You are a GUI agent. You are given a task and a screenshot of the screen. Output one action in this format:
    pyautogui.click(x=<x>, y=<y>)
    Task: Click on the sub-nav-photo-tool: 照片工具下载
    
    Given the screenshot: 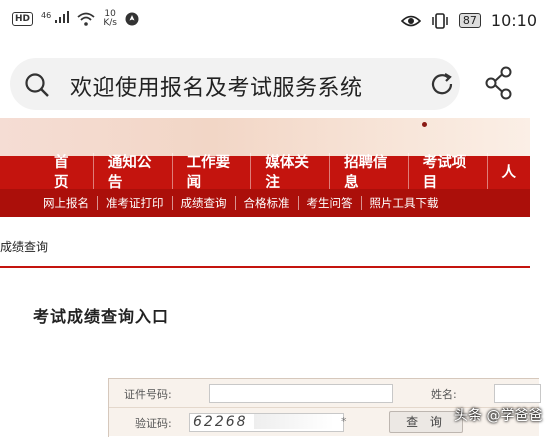 What is the action you would take?
    pyautogui.click(x=404, y=203)
    